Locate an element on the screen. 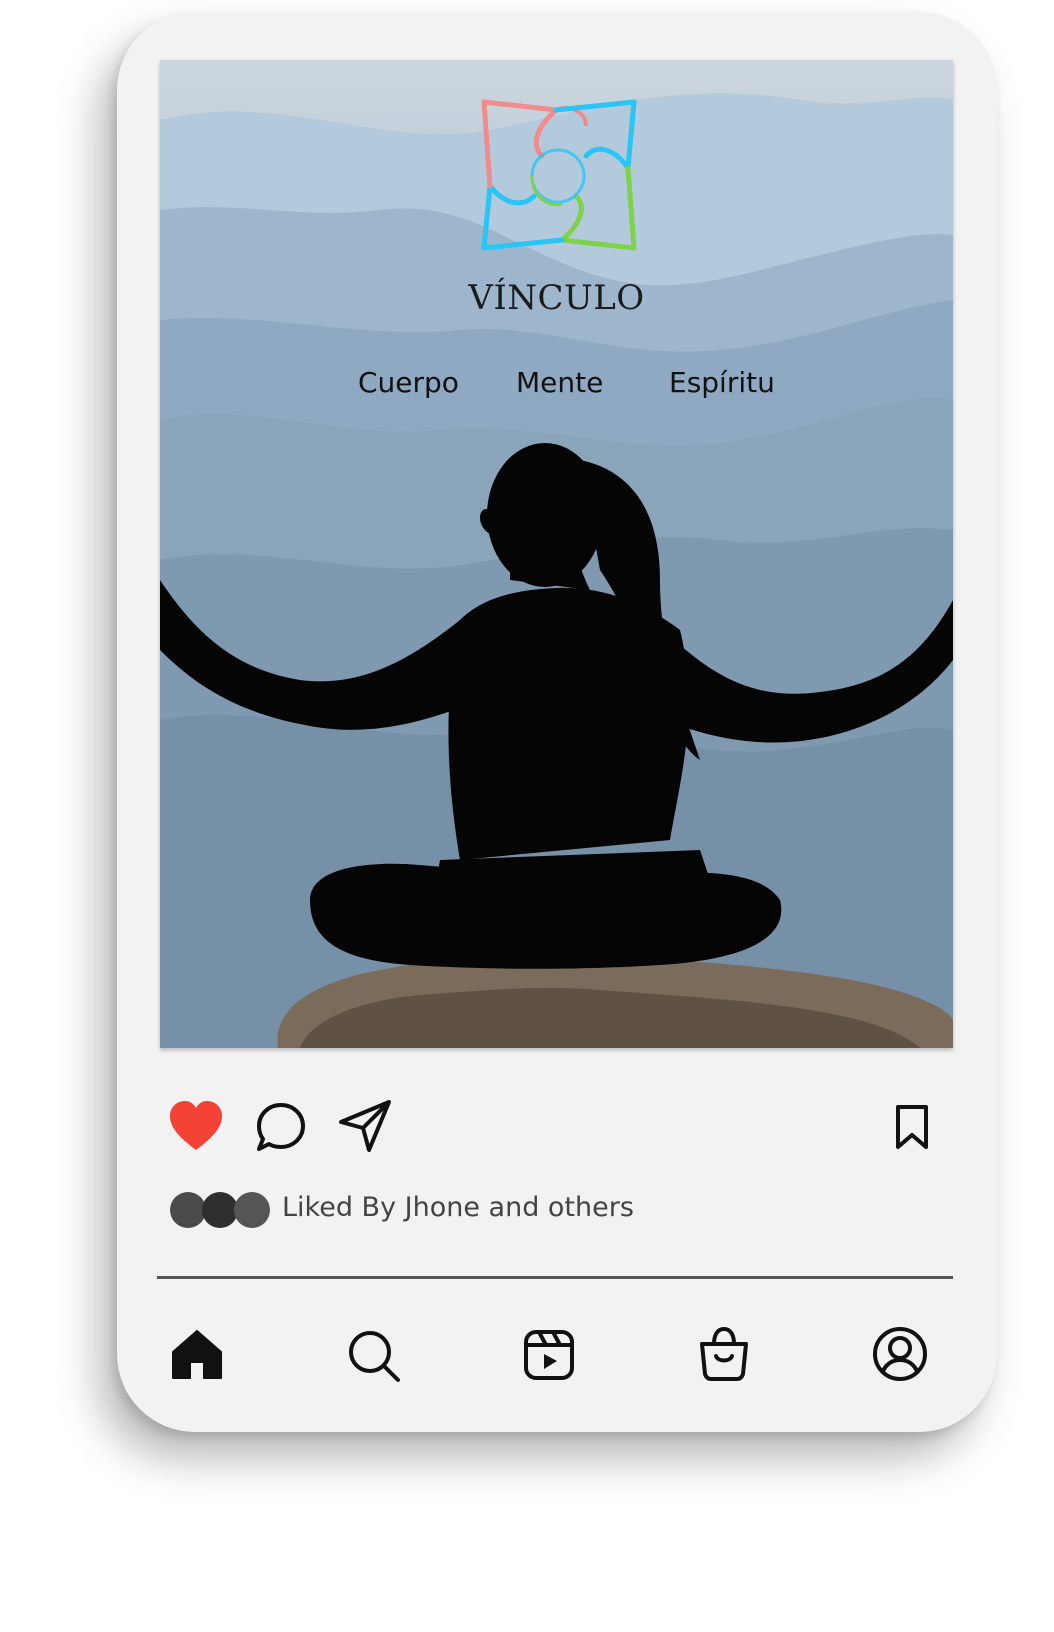 The width and height of the screenshot is (1054, 1632). send-icon is located at coordinates (365, 1126).